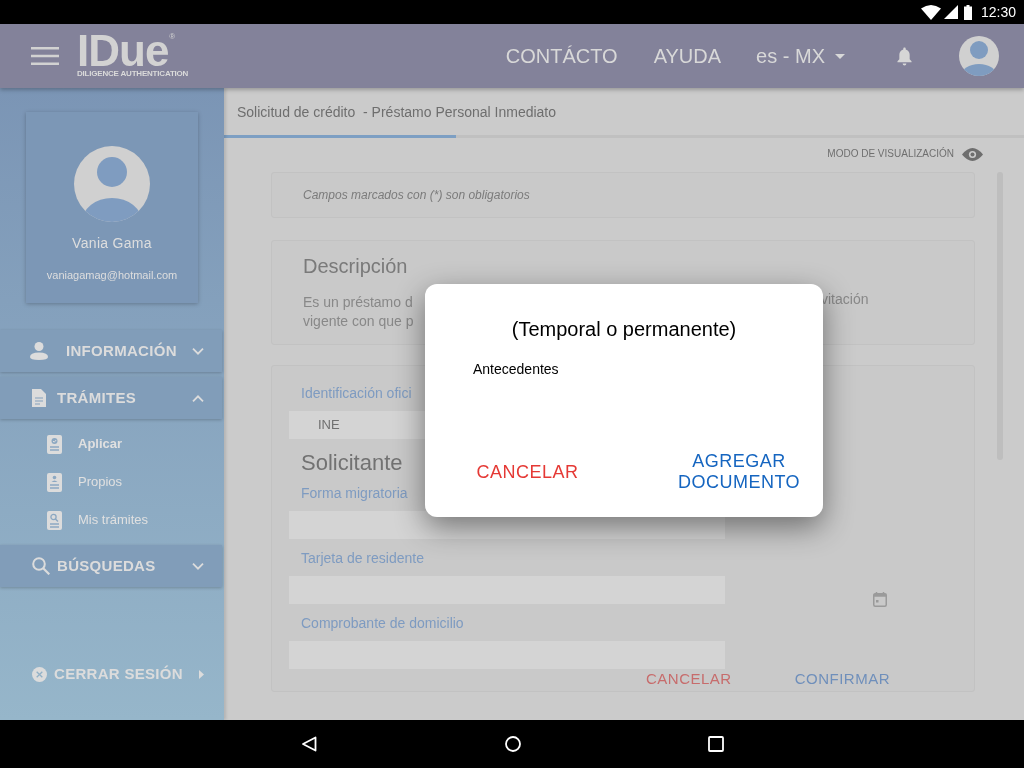 The image size is (1024, 768). What do you see at coordinates (845, 299) in the screenshot?
I see `description-text: vitación` at bounding box center [845, 299].